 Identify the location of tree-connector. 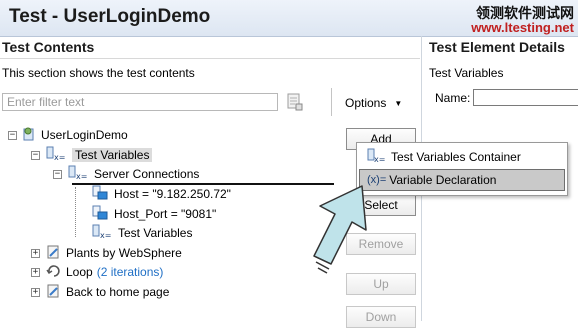
(75, 212).